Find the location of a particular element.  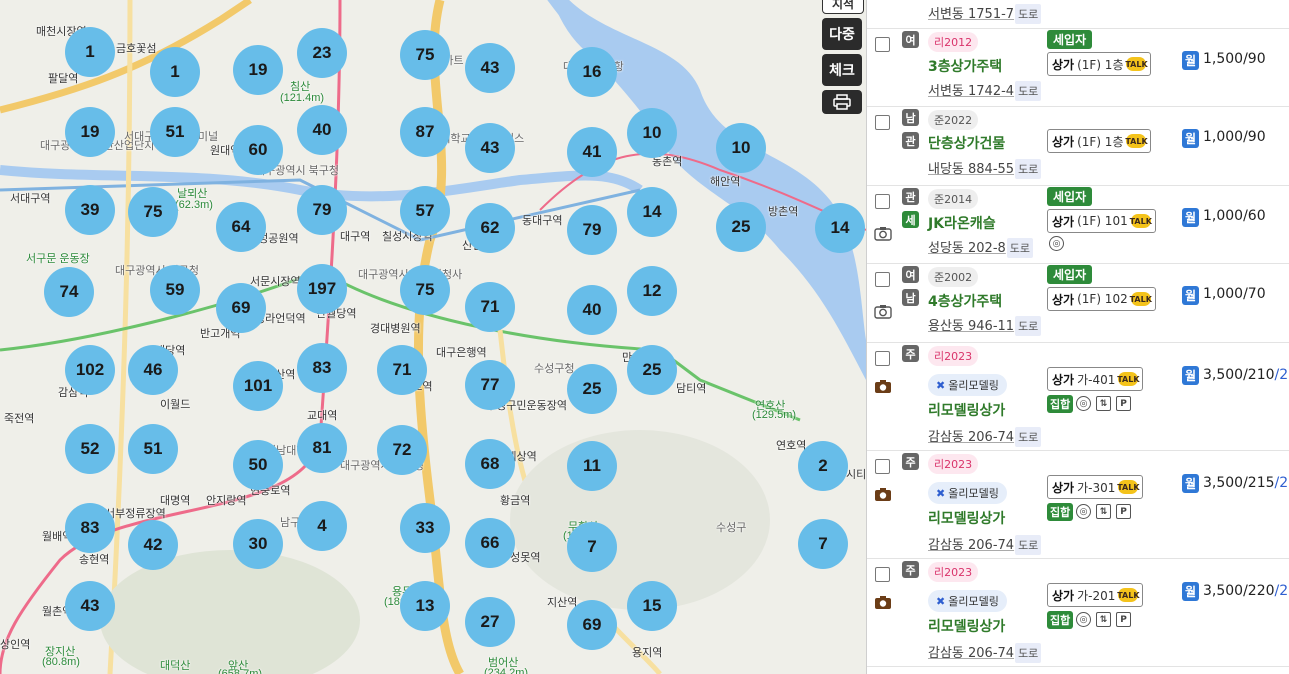

map-cluster: 77 is located at coordinates (490, 385).